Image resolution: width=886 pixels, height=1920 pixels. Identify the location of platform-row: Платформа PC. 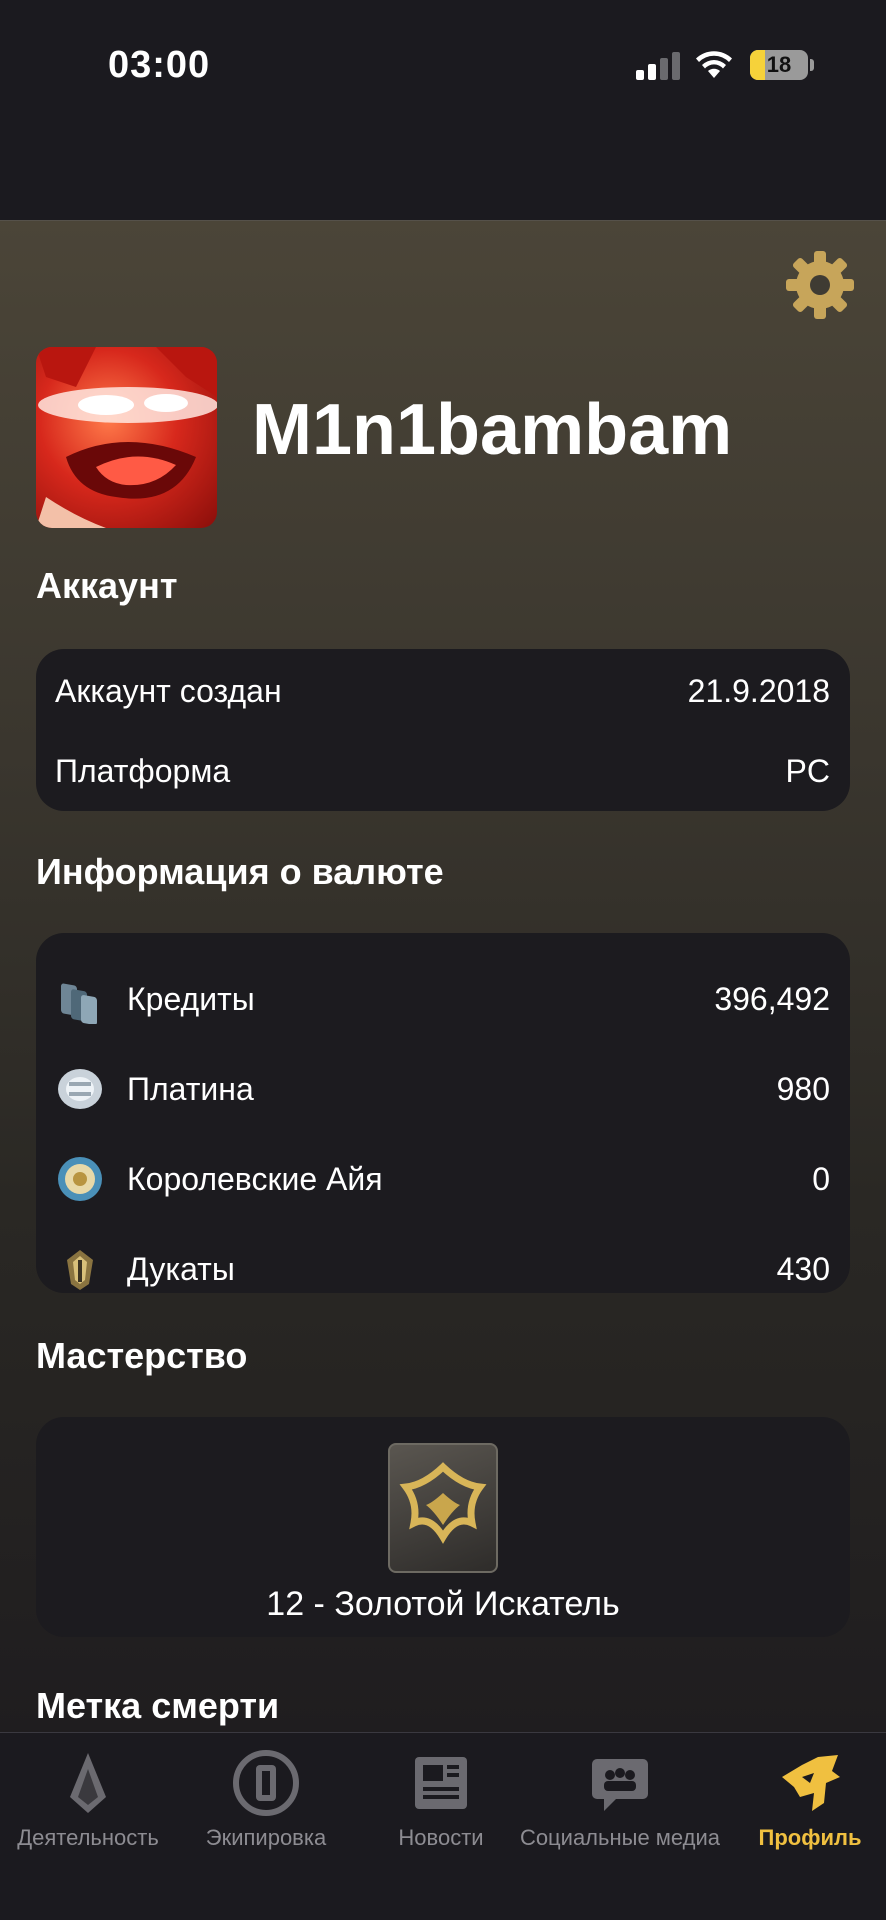
(443, 771).